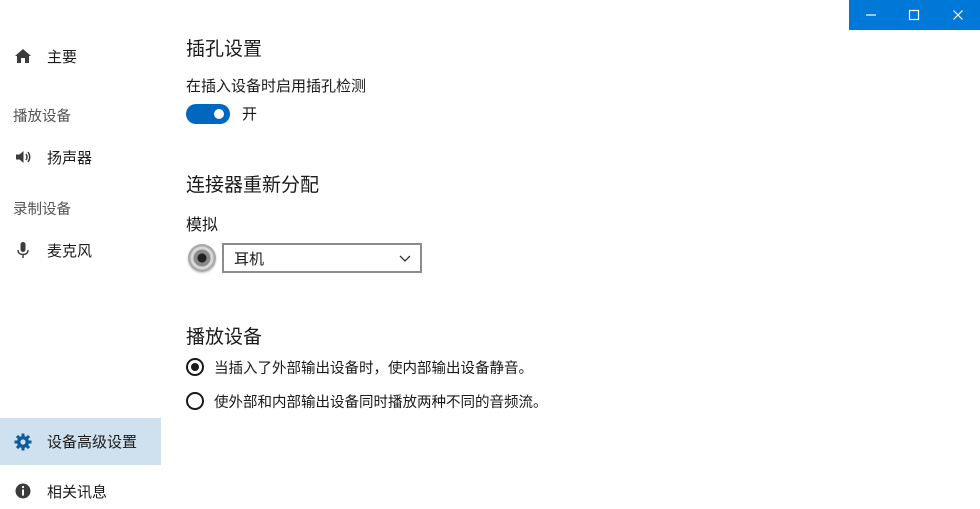  What do you see at coordinates (42, 210) in the screenshot?
I see `sidebar-section-recording: 录制设备` at bounding box center [42, 210].